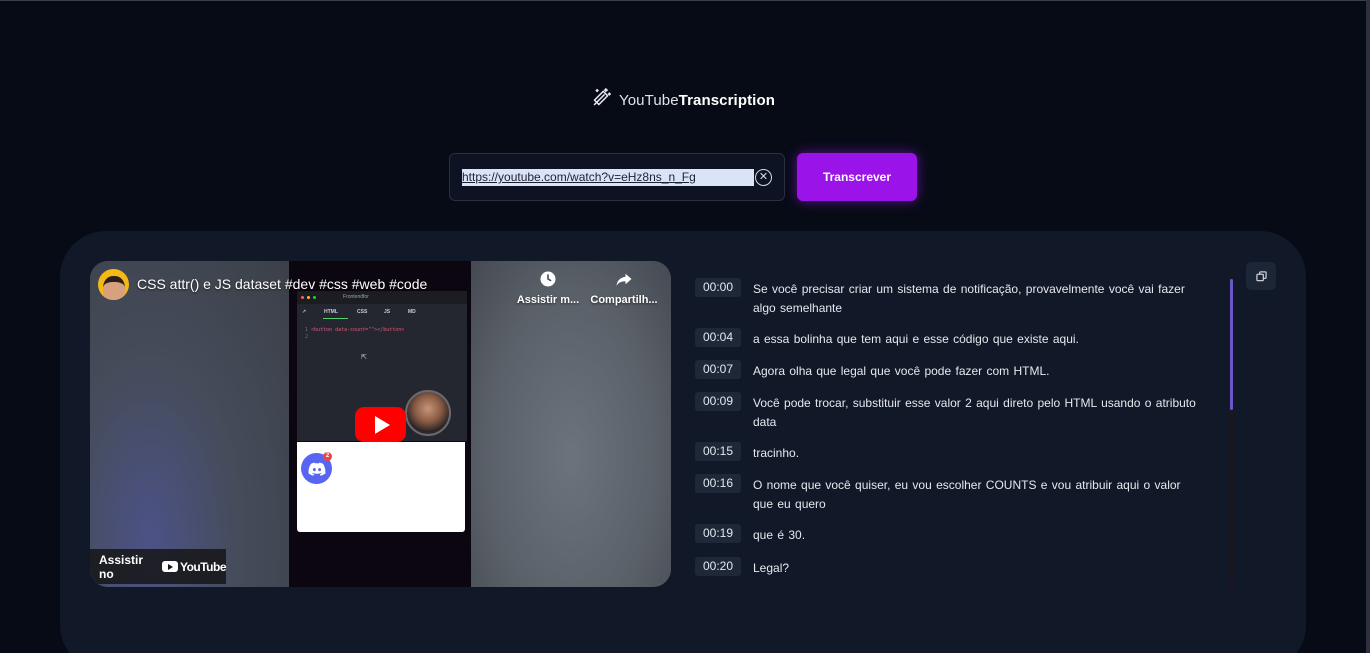  I want to click on timestamp-button: 00:16, so click(718, 483).